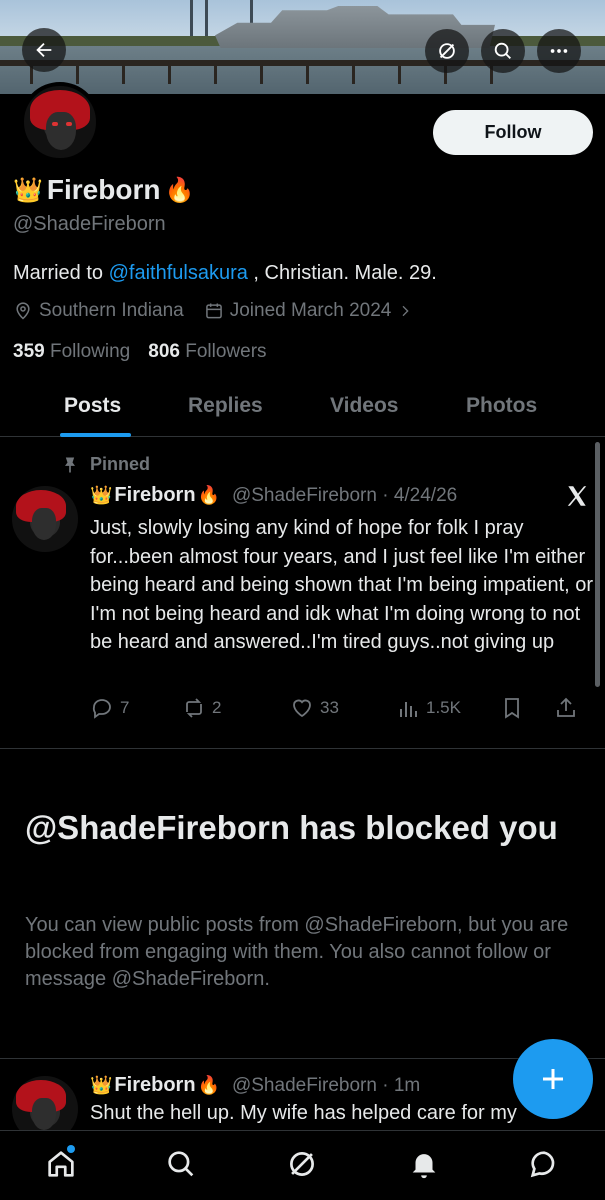 Image resolution: width=605 pixels, height=1200 pixels. What do you see at coordinates (61, 273) in the screenshot?
I see `bio-prefix: Married to` at bounding box center [61, 273].